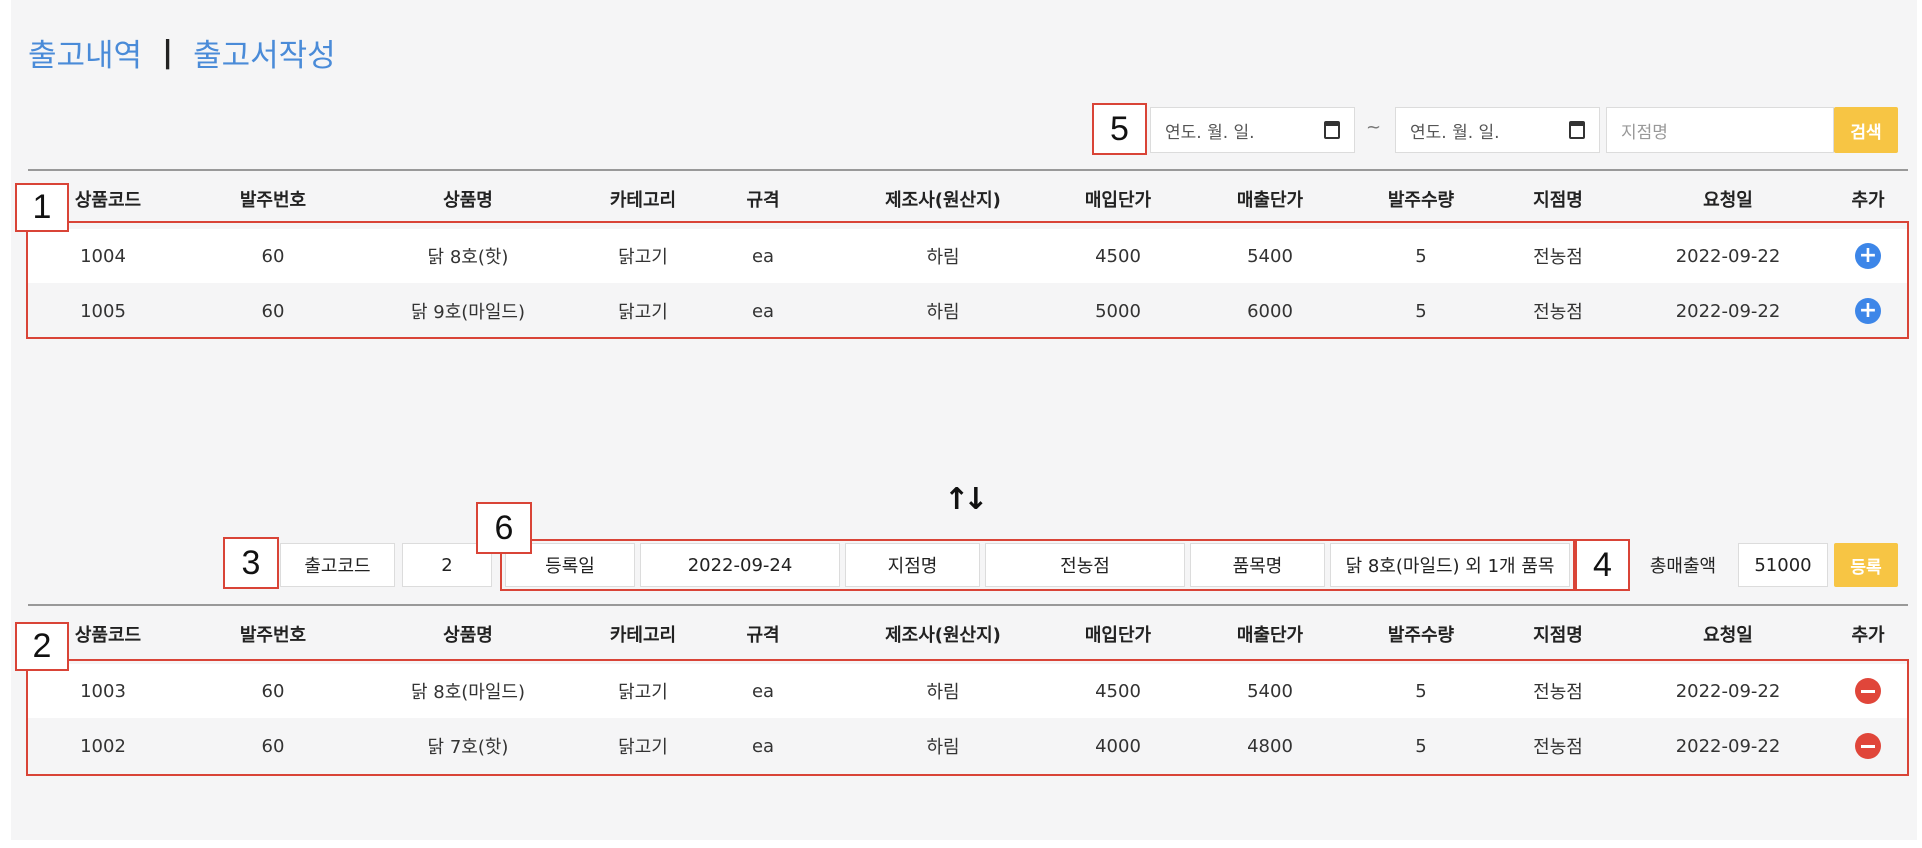 The height and width of the screenshot is (848, 1922). I want to click on search-button: 검색, so click(1866, 130).